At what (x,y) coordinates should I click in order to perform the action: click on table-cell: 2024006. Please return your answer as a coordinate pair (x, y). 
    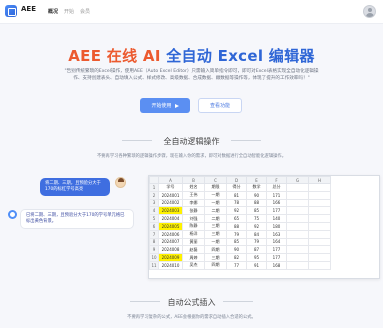
    Looking at the image, I should click on (170, 234).